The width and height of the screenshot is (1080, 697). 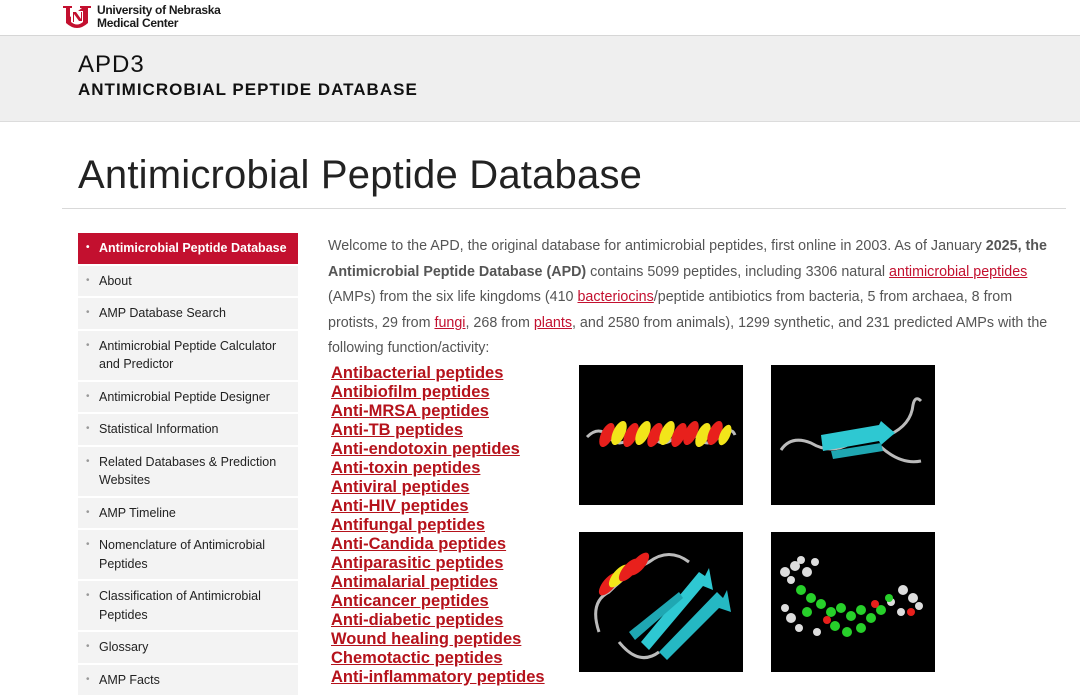 What do you see at coordinates (77, 17) in the screenshot?
I see `unl-n-logo-icon` at bounding box center [77, 17].